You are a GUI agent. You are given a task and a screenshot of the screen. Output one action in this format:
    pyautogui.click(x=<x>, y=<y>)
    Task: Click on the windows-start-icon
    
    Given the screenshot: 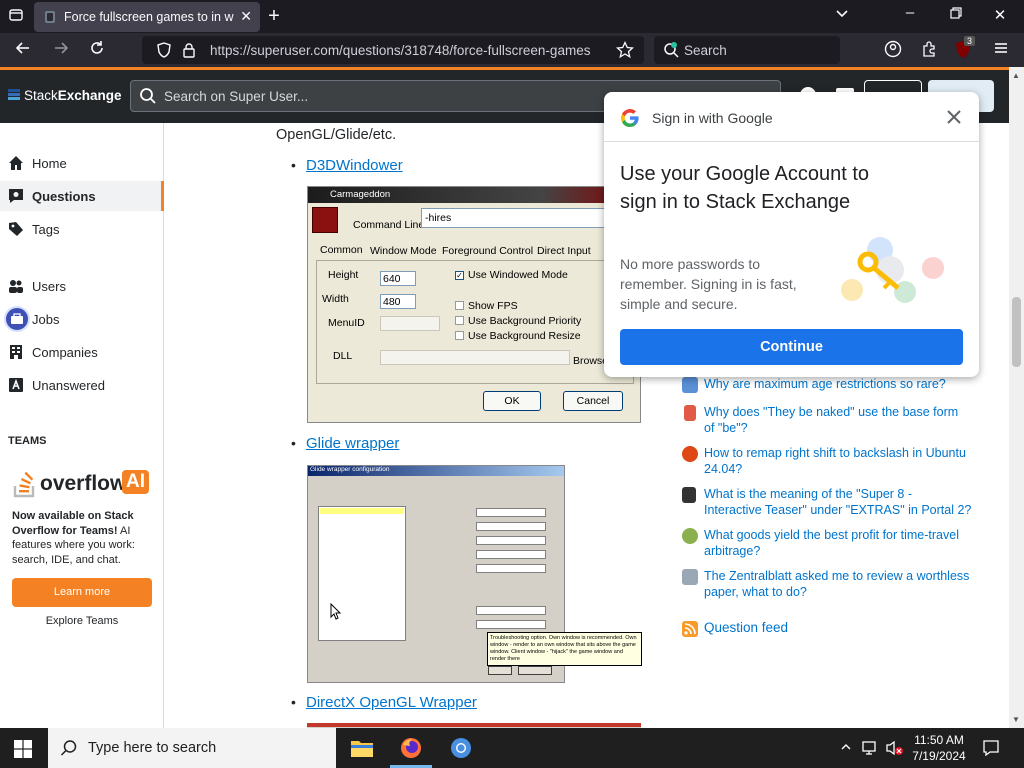 What is the action you would take?
    pyautogui.click(x=23, y=751)
    